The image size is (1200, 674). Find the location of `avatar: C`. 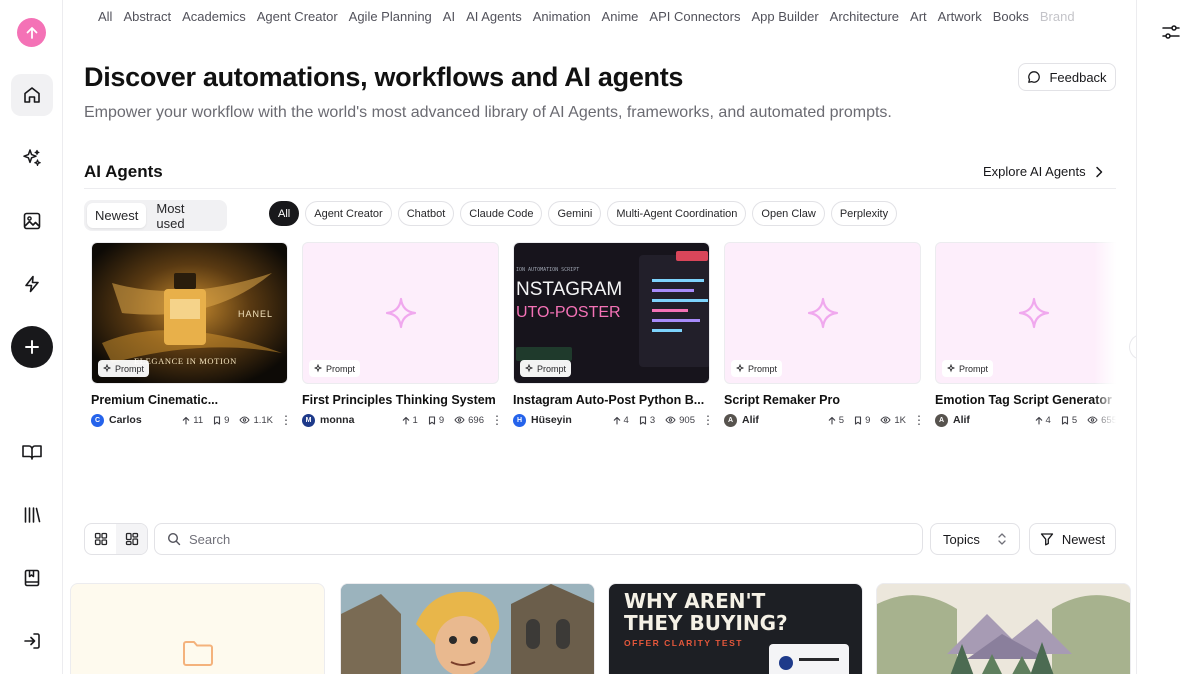

avatar: C is located at coordinates (97, 420).